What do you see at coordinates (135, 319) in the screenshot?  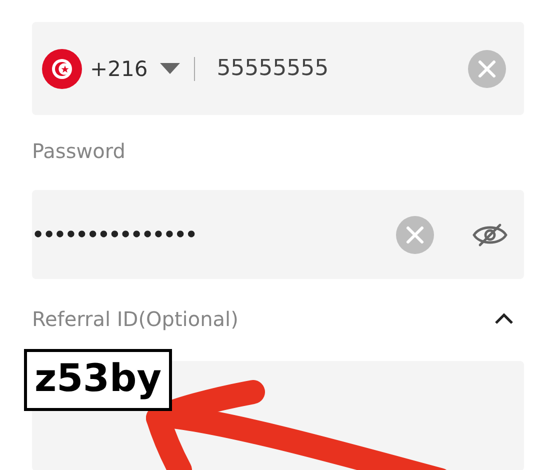 I see `referral-label: Referral ID(Optional)` at bounding box center [135, 319].